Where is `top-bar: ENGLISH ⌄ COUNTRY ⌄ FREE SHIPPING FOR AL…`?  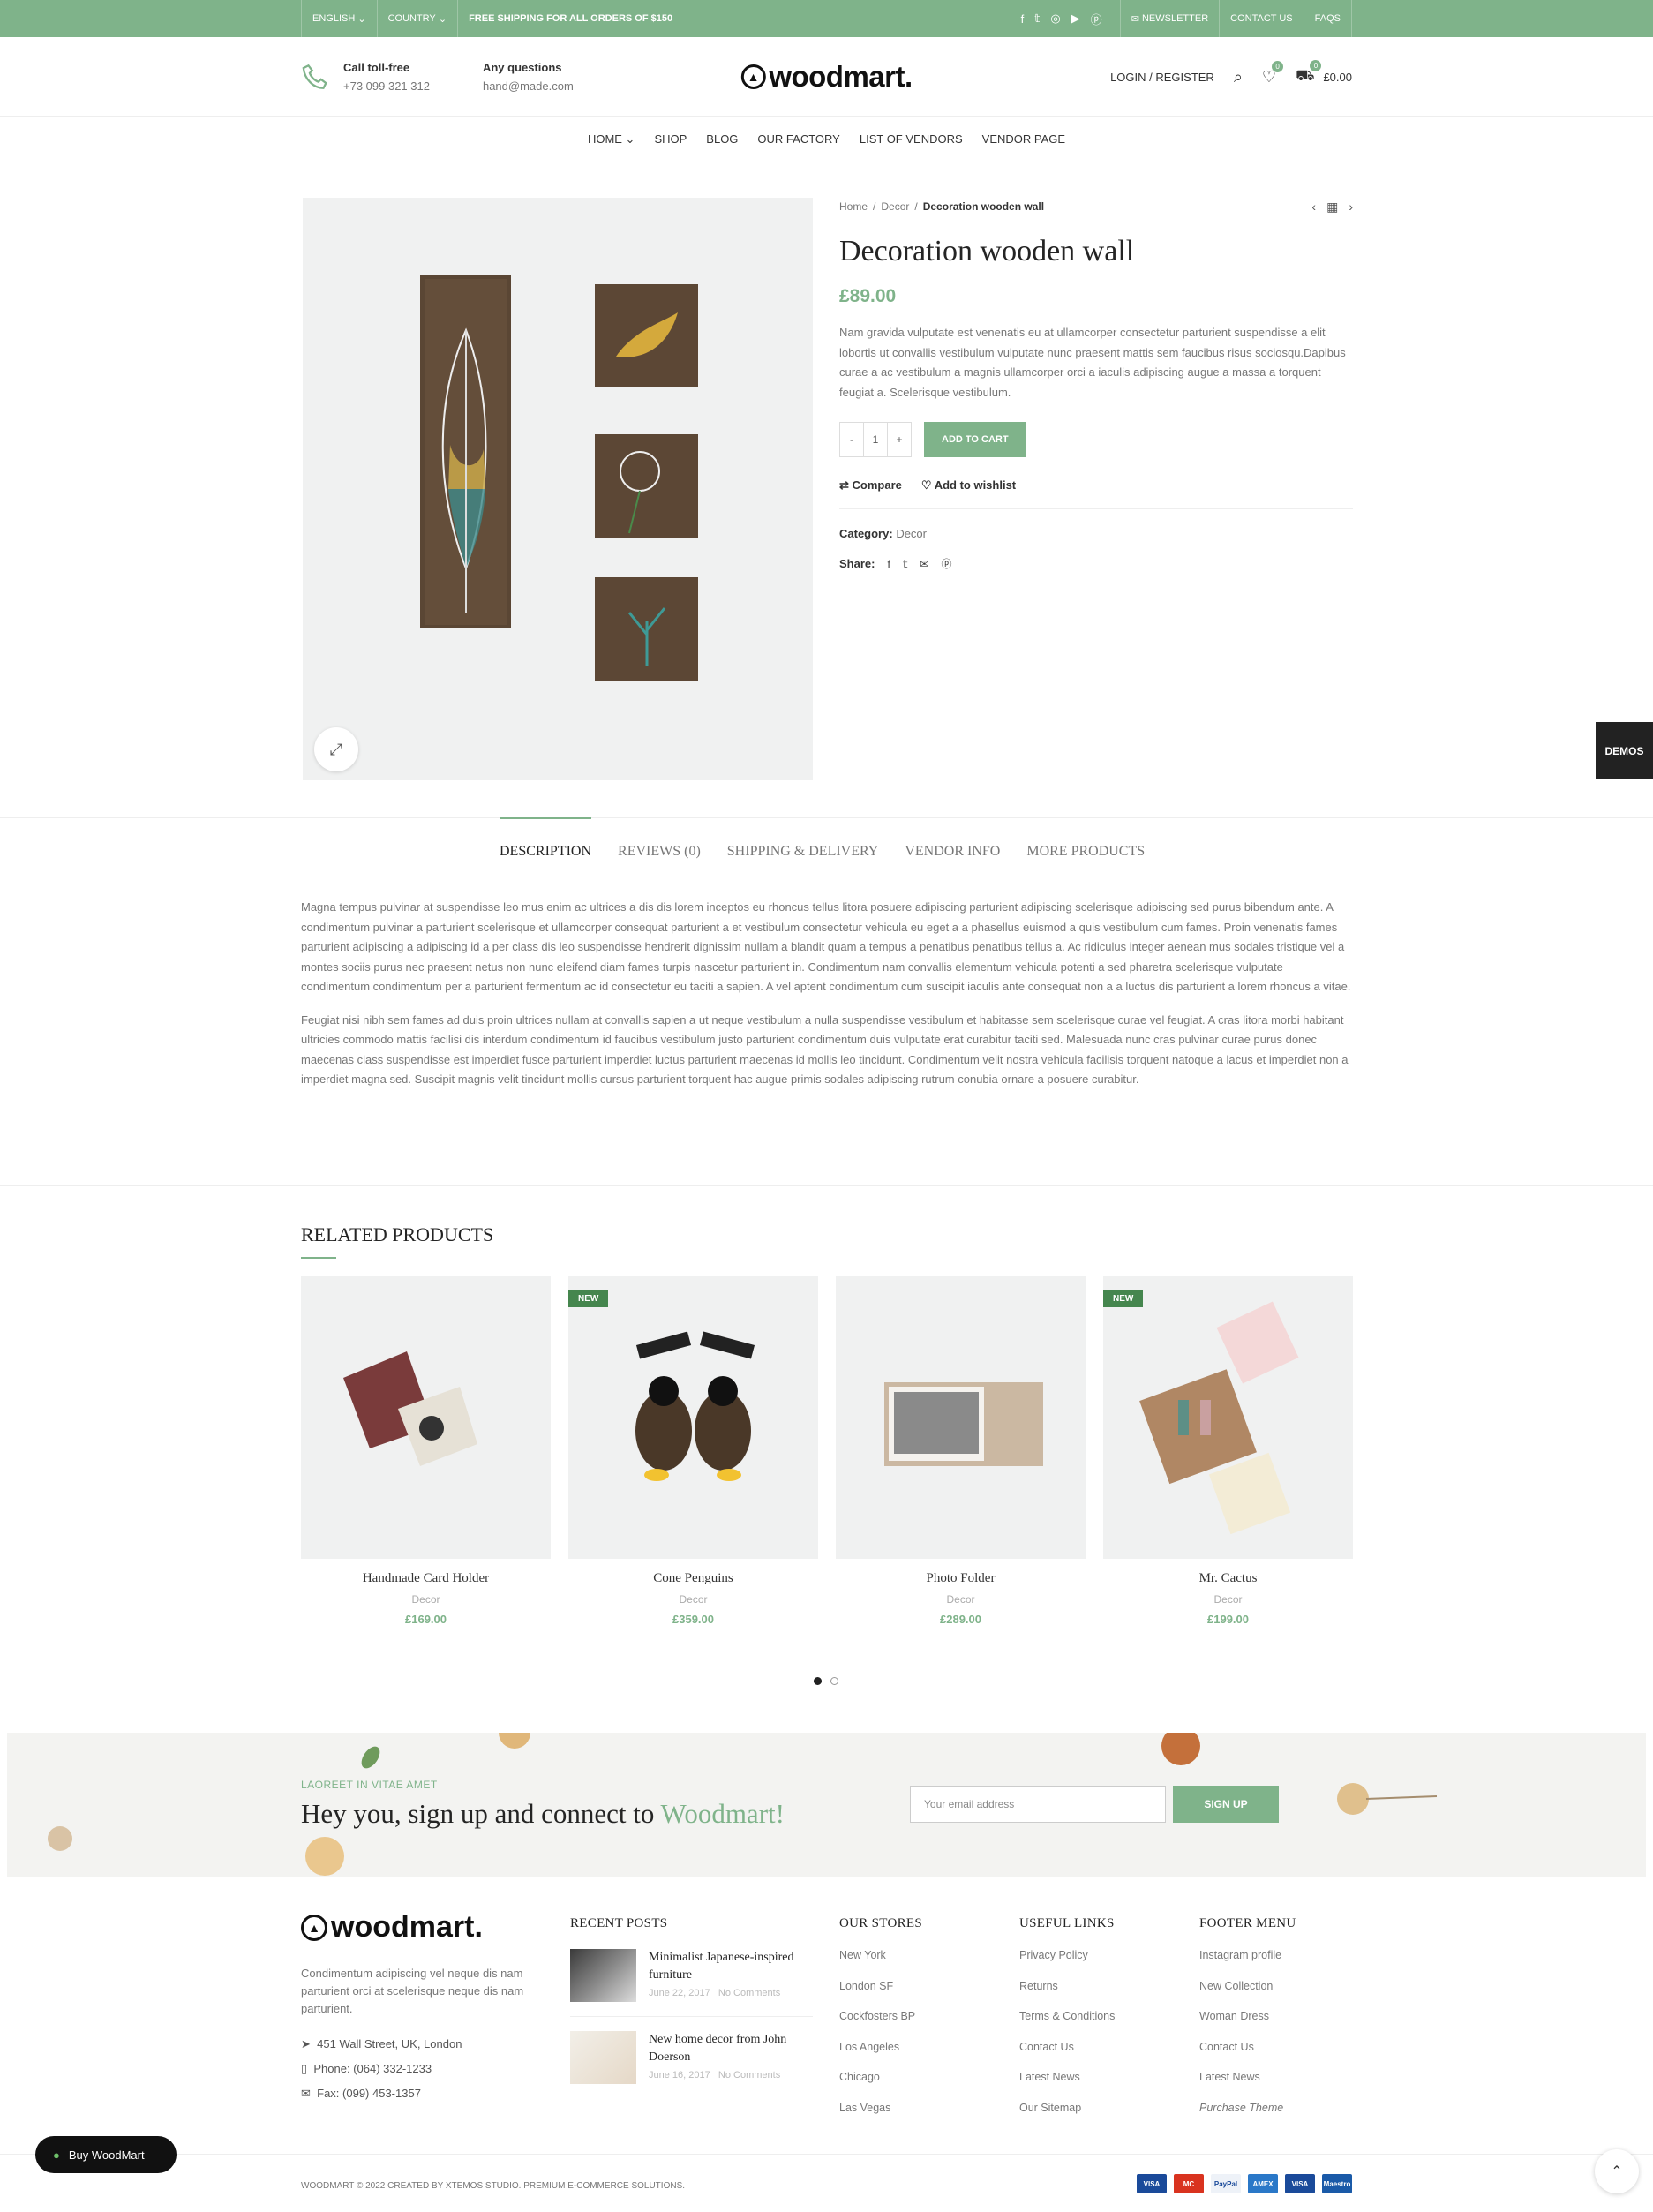
top-bar: ENGLISH ⌄ COUNTRY ⌄ FREE SHIPPING FOR AL… is located at coordinates (826, 18).